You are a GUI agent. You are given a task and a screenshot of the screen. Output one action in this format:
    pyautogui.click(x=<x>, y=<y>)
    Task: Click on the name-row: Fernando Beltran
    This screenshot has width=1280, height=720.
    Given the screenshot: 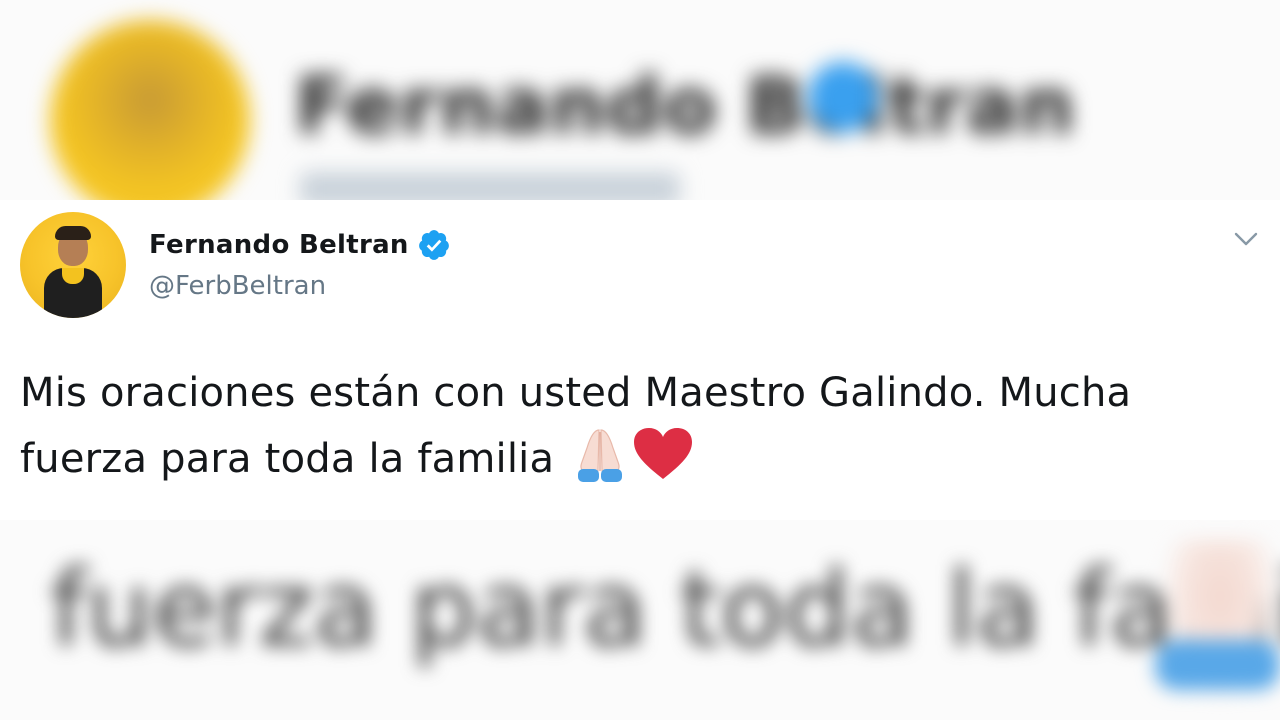 What is the action you would take?
    pyautogui.click(x=300, y=245)
    